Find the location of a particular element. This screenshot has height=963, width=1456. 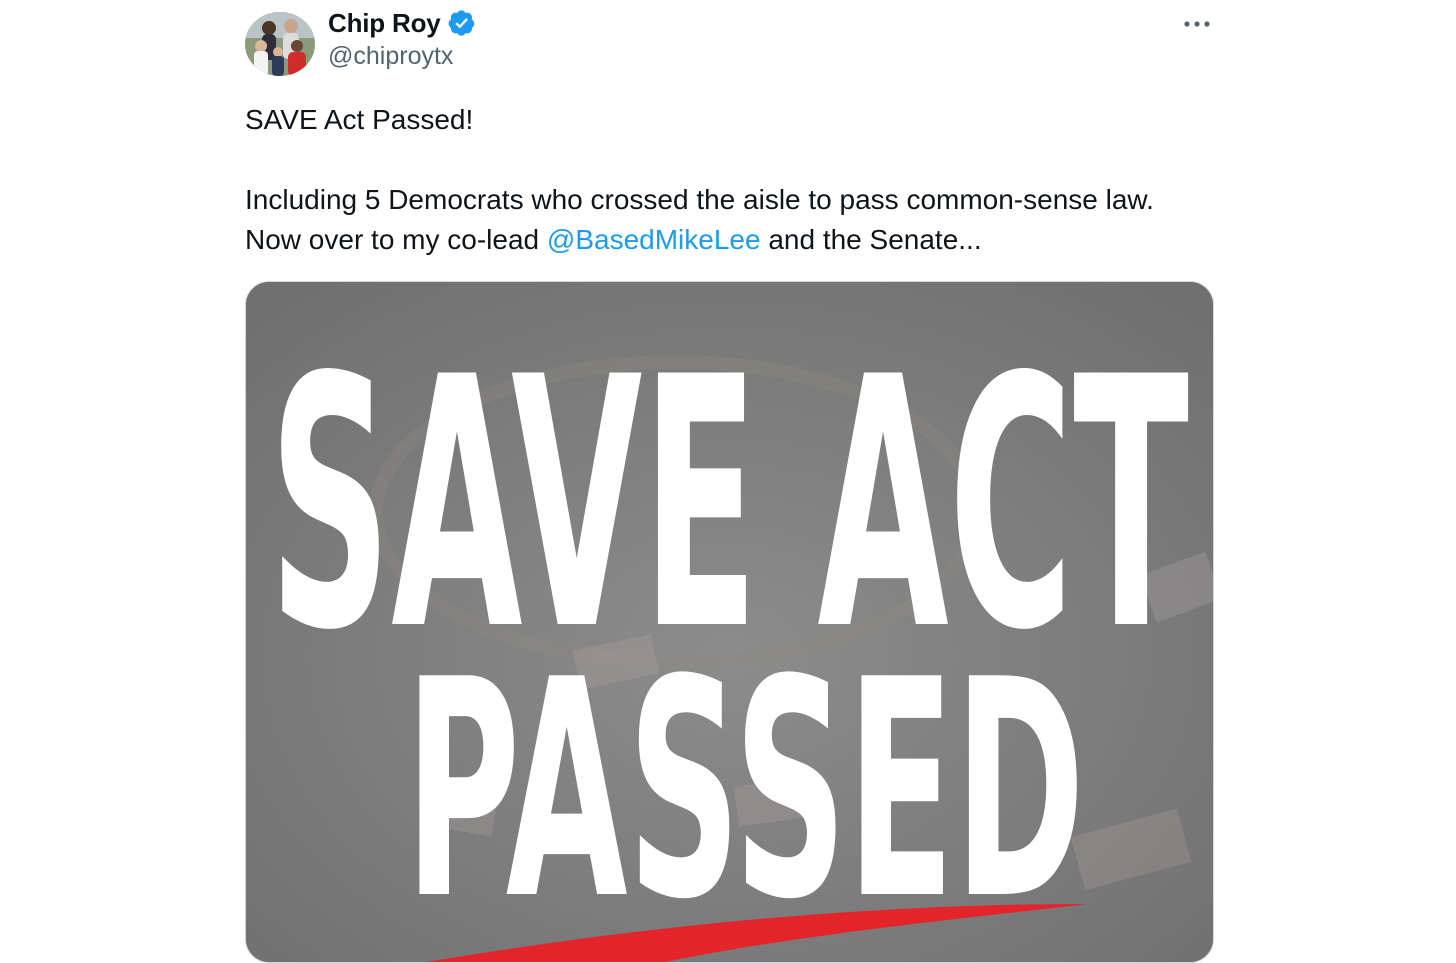

tweet-text-line1: SAVE Act Passed! is located at coordinates (359, 119).